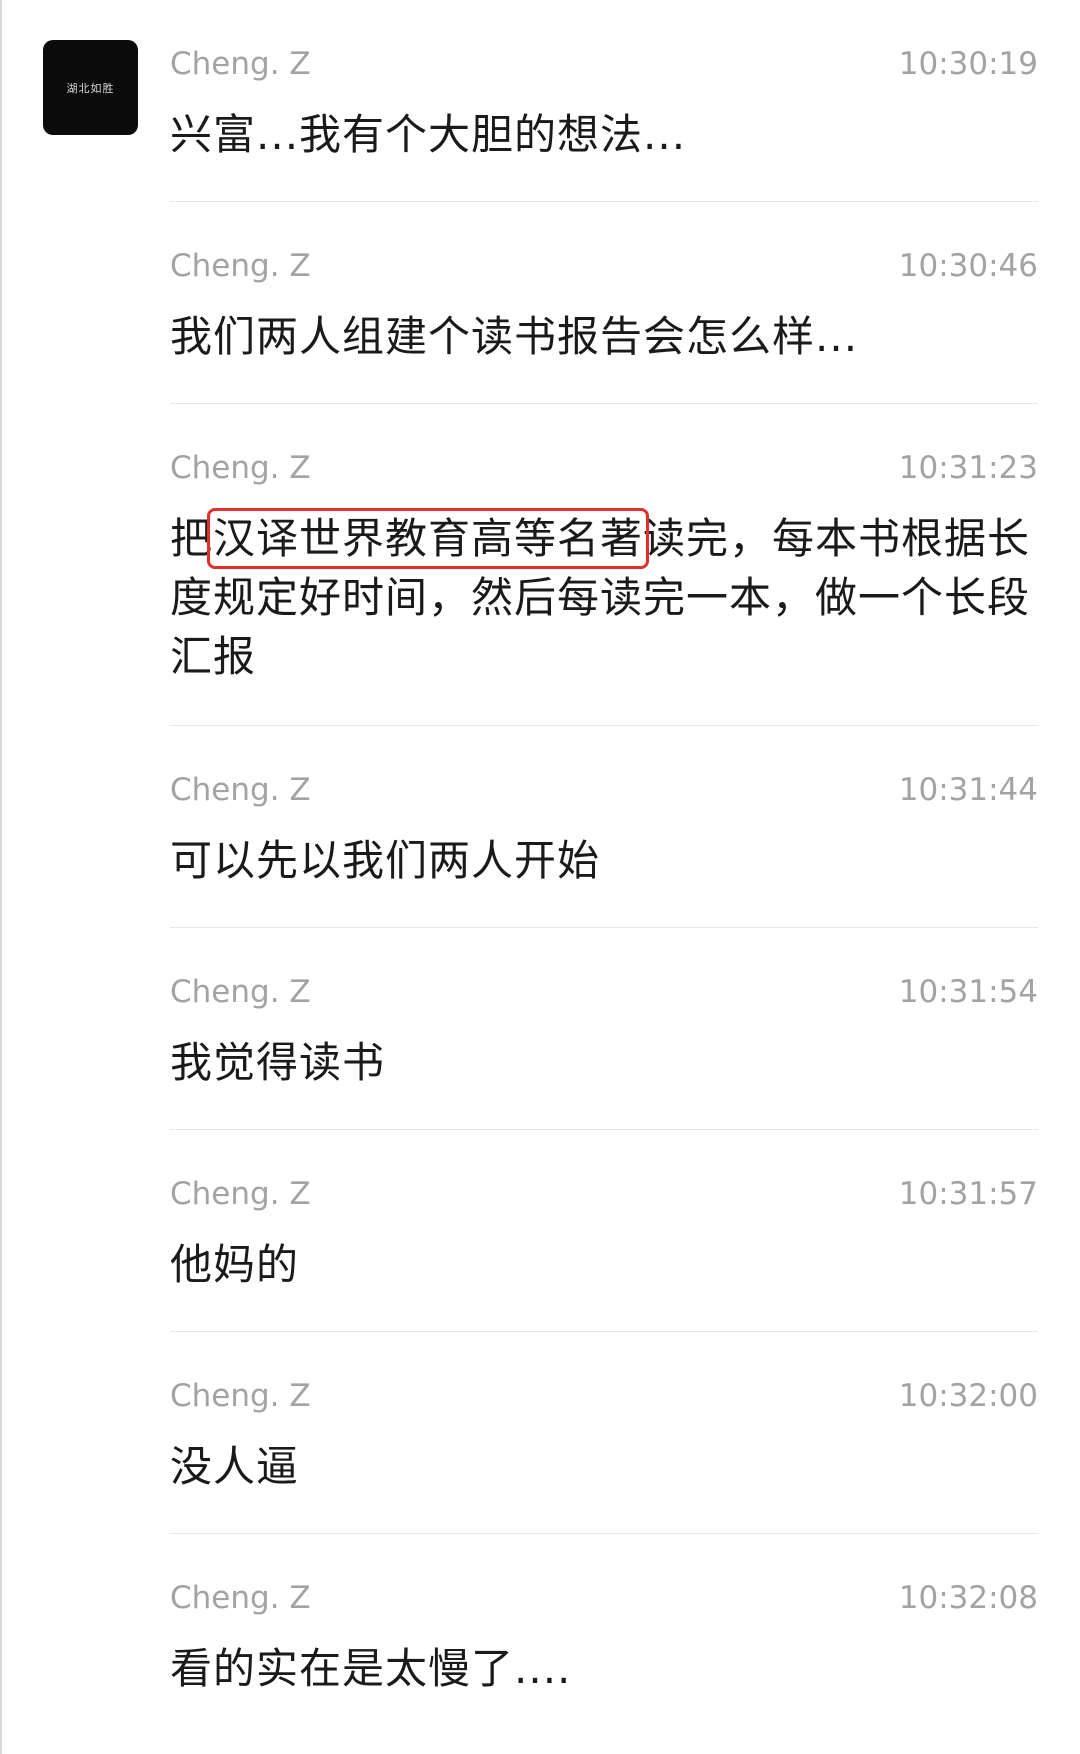  I want to click on avatar-label: 湖北如胜, so click(90, 88).